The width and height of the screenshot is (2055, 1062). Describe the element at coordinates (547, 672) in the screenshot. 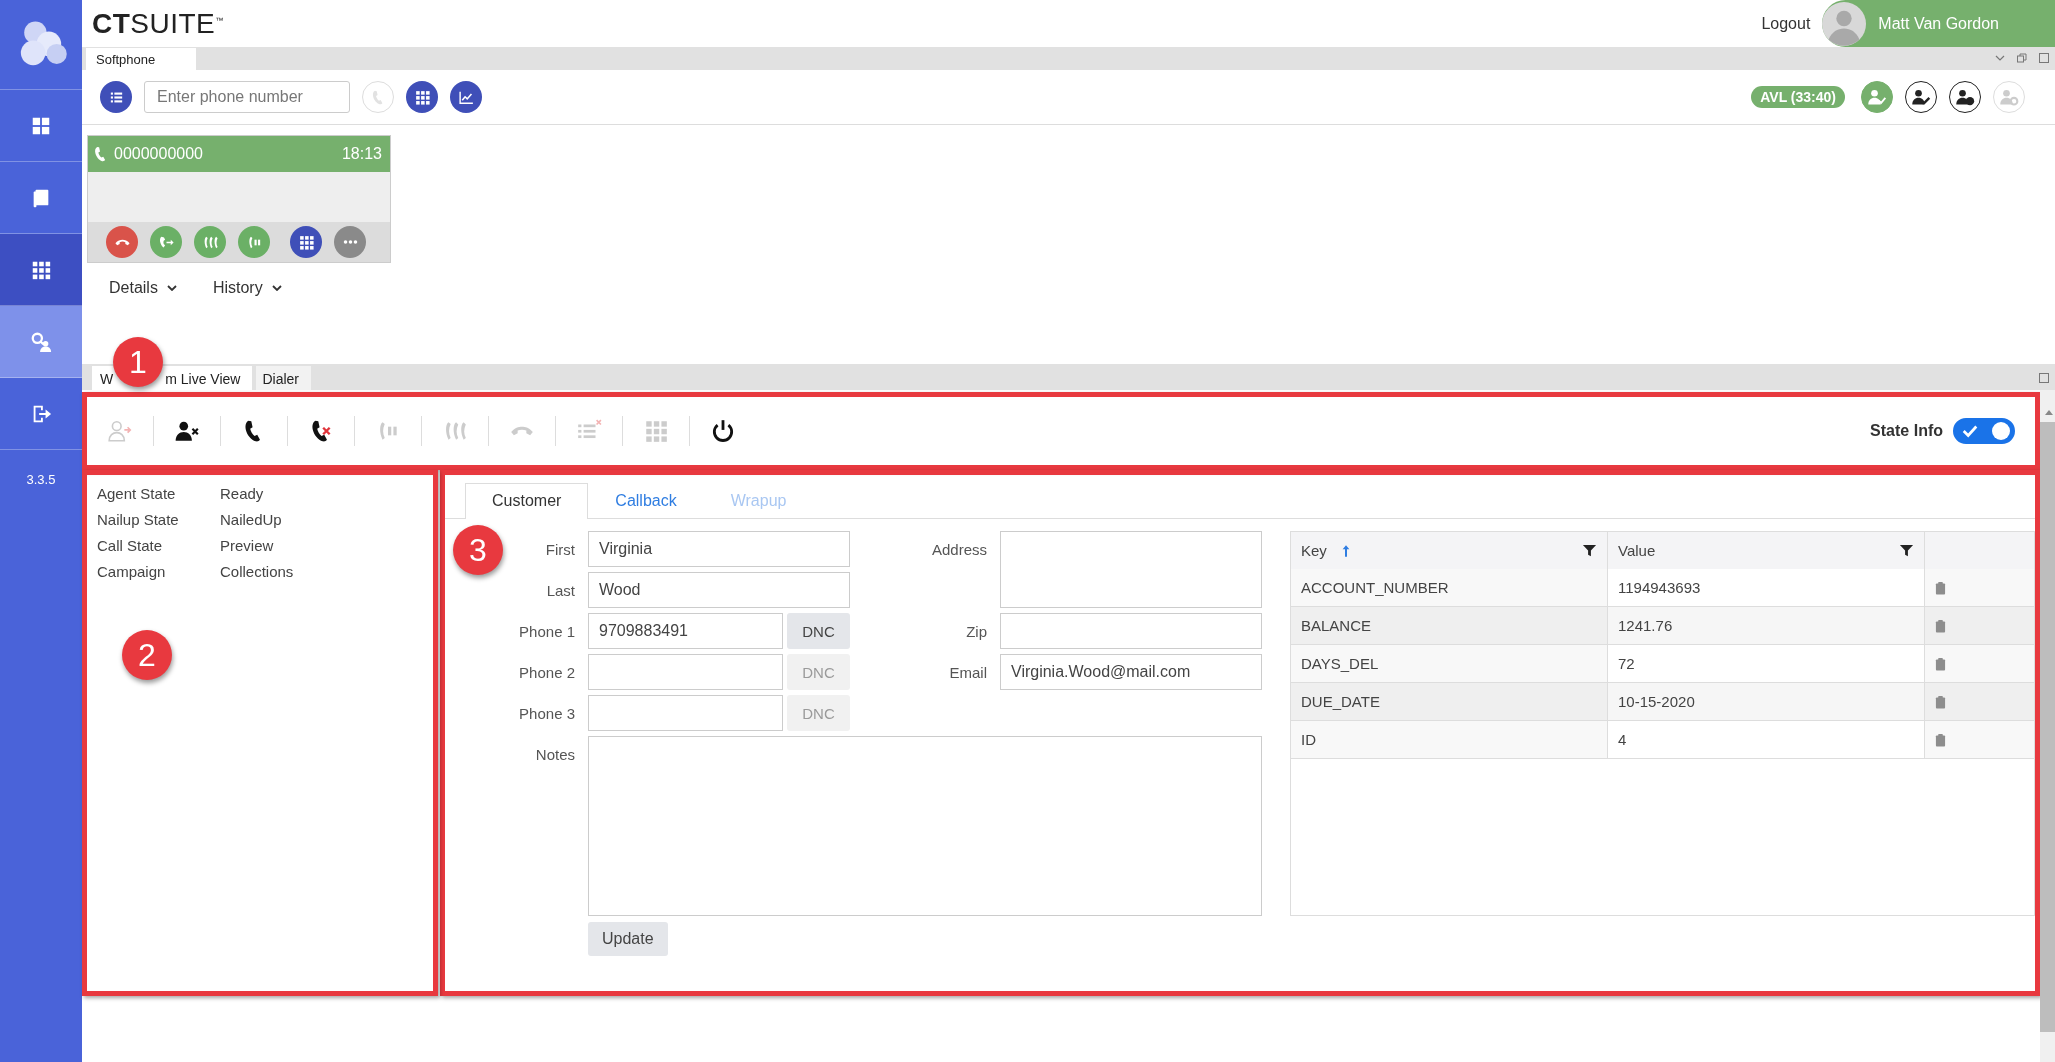

I see `field-label: Phone 2` at that location.